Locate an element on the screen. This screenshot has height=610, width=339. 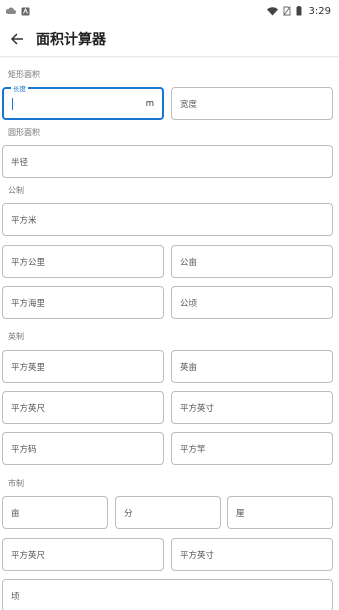
sq-nmi-placeholder: 平方海里 is located at coordinates (28, 303).